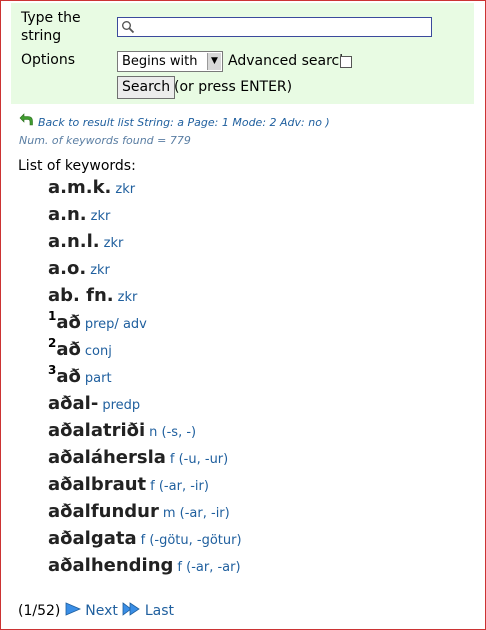 The image size is (486, 630). What do you see at coordinates (51, 27) in the screenshot?
I see `string-label: Type the string` at bounding box center [51, 27].